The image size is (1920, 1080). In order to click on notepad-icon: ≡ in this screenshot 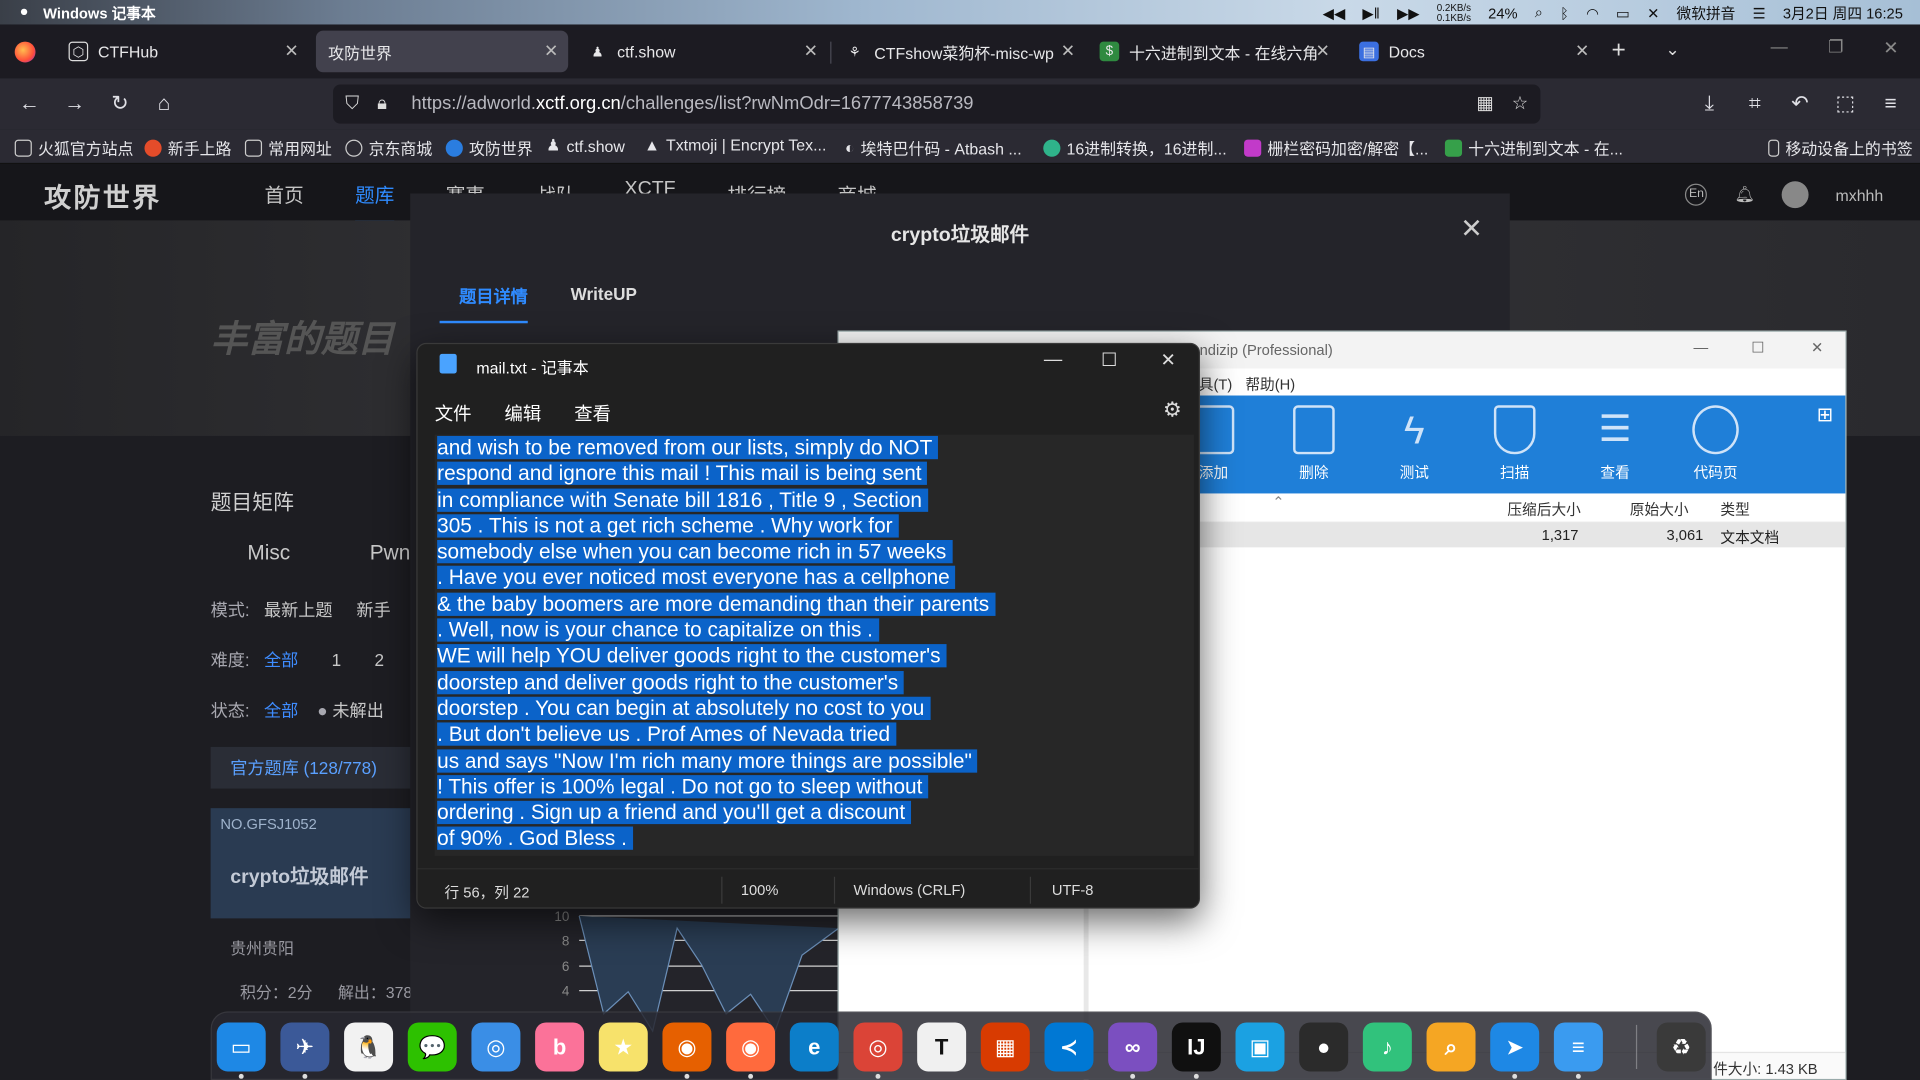, I will do `click(1578, 1047)`.